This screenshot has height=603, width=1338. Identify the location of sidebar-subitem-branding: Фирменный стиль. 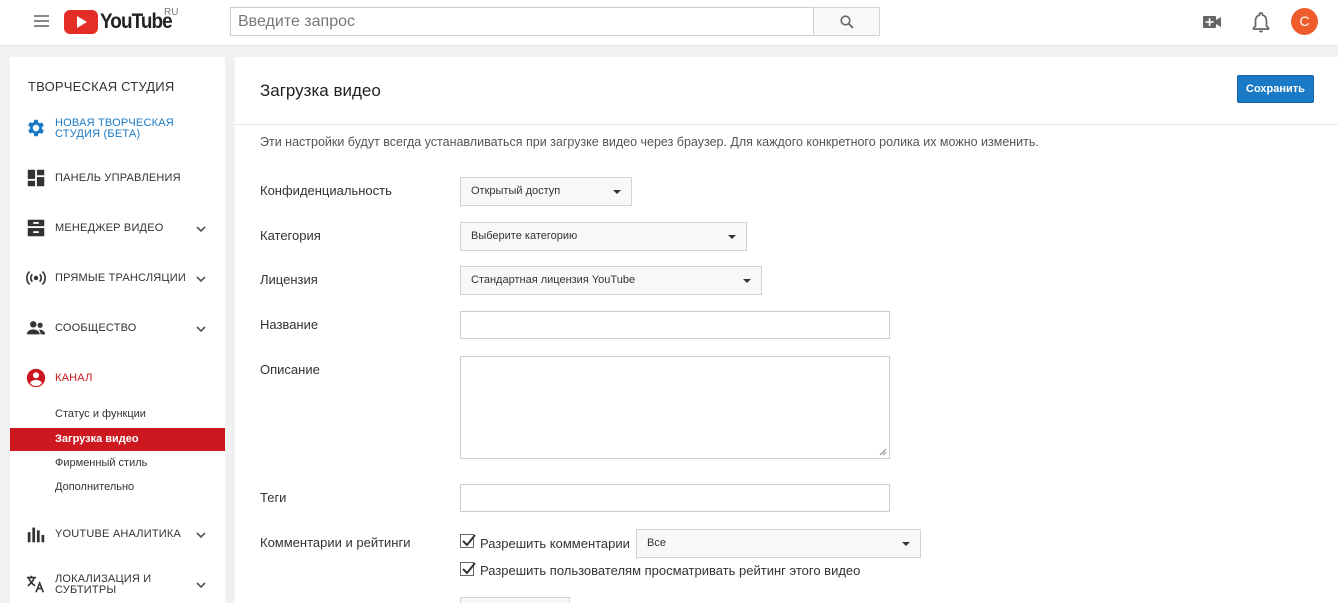
(117, 463).